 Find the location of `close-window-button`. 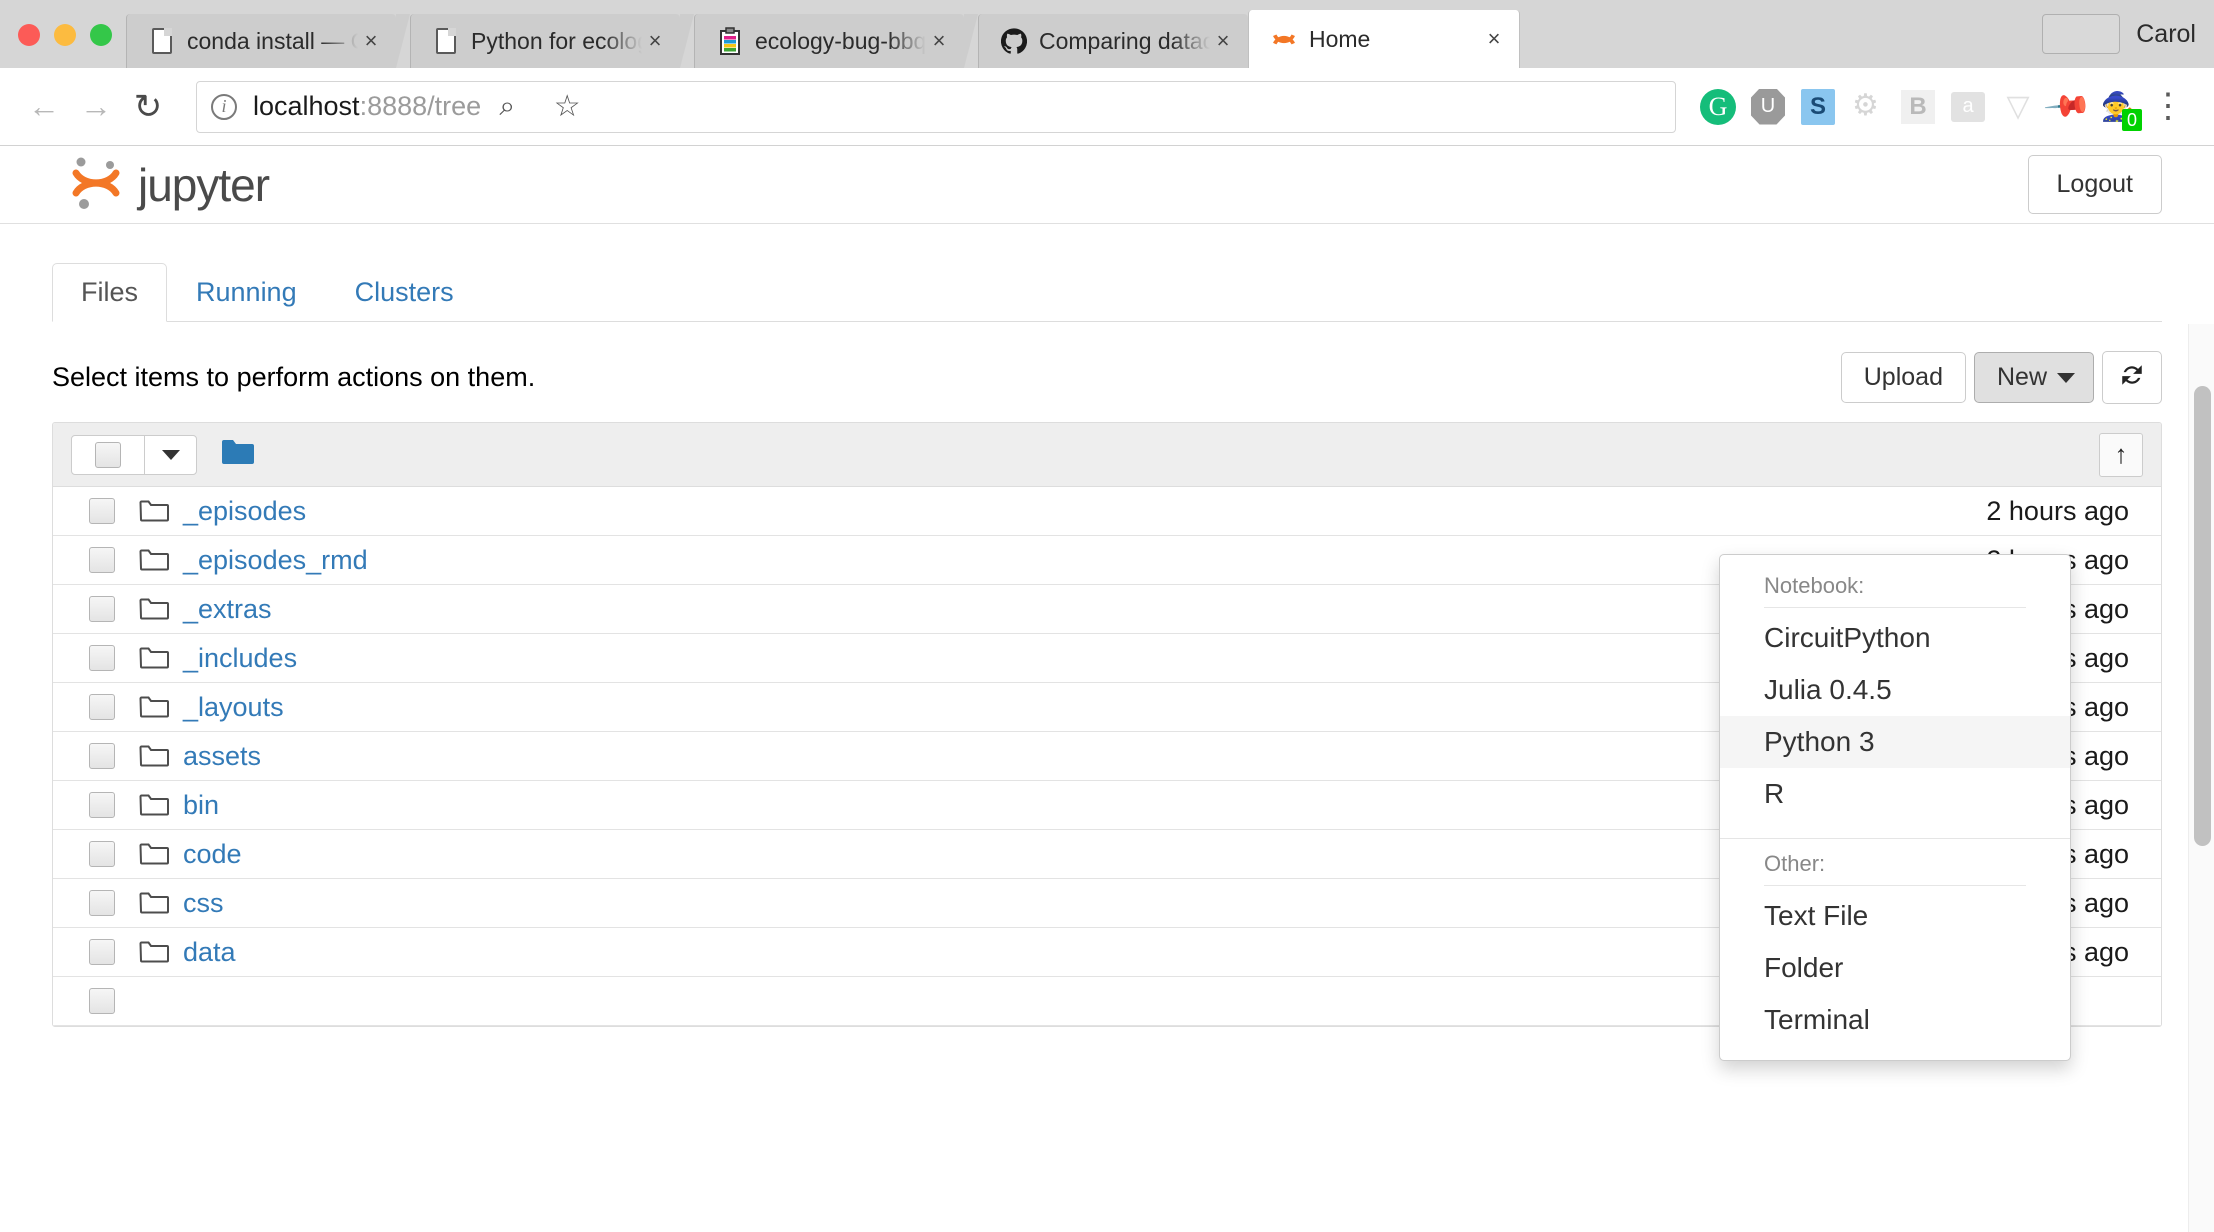

close-window-button is located at coordinates (29, 35).